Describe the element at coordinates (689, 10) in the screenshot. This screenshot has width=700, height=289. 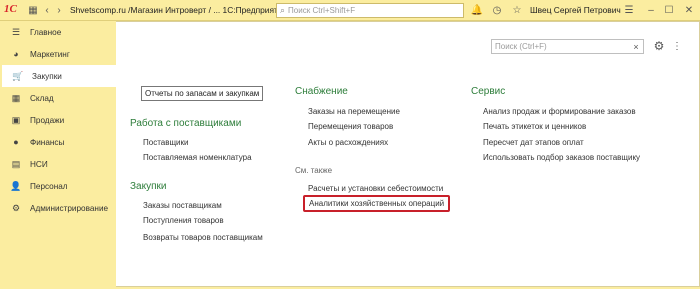
I see `close-icon: ✕` at that location.